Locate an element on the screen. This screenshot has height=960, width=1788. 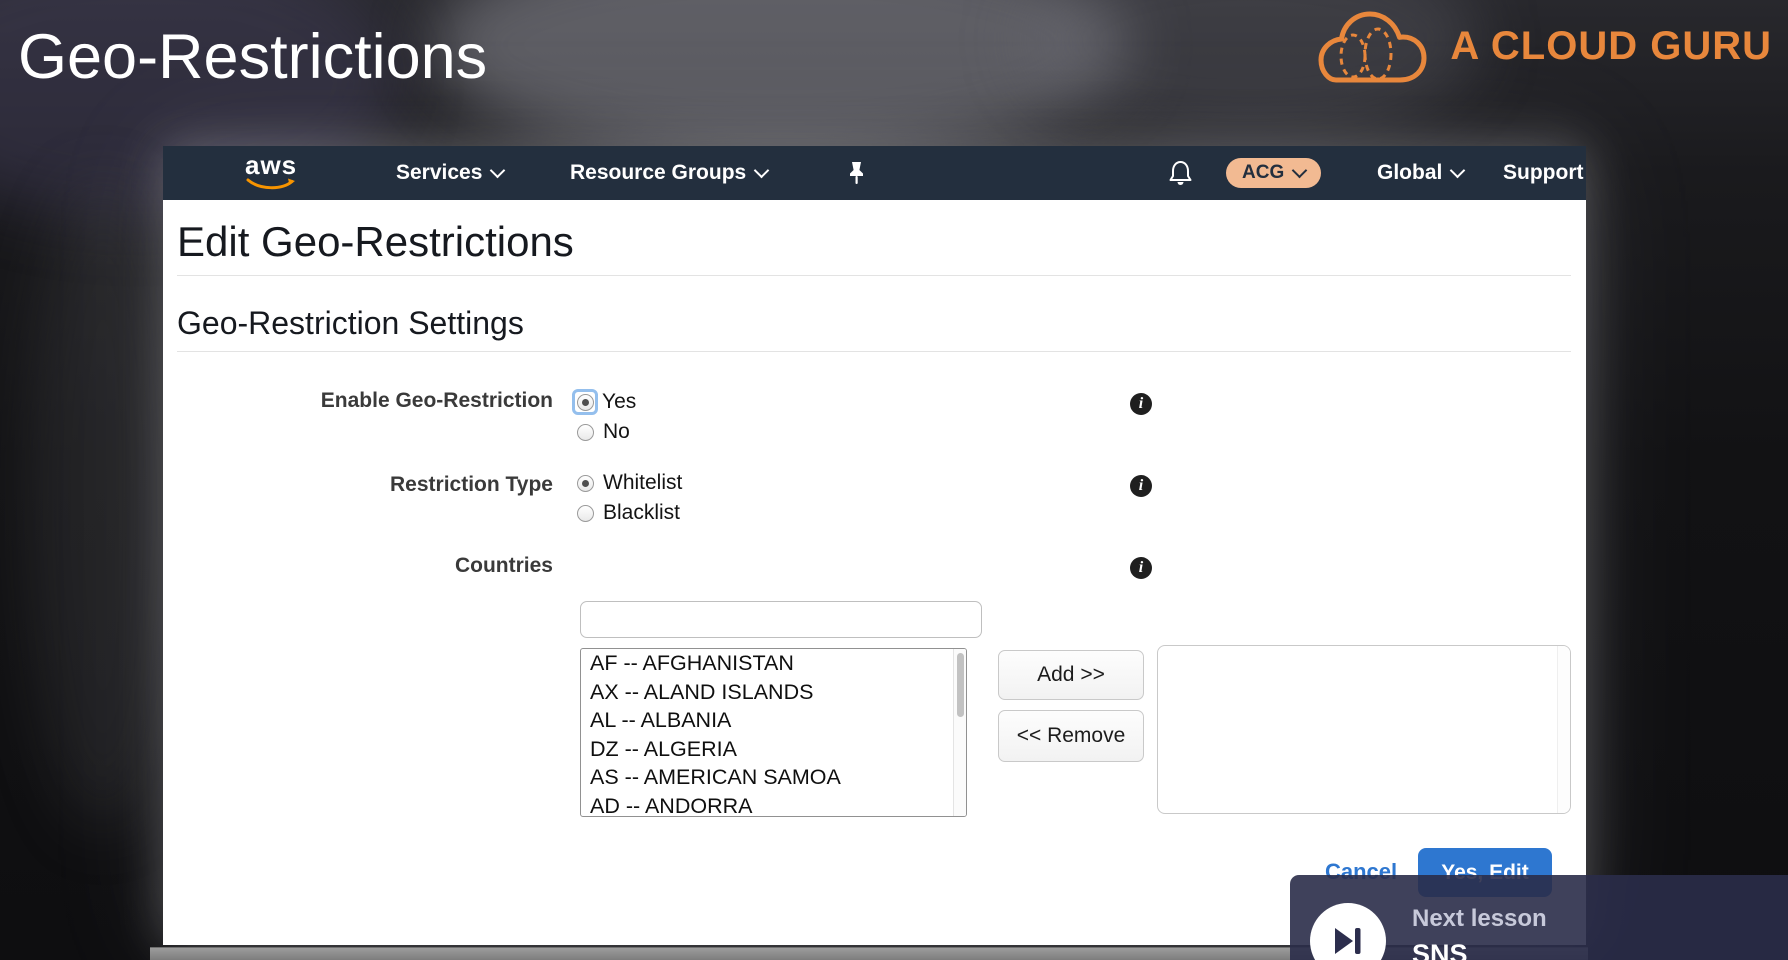
add-button: Add >> is located at coordinates (1071, 675).